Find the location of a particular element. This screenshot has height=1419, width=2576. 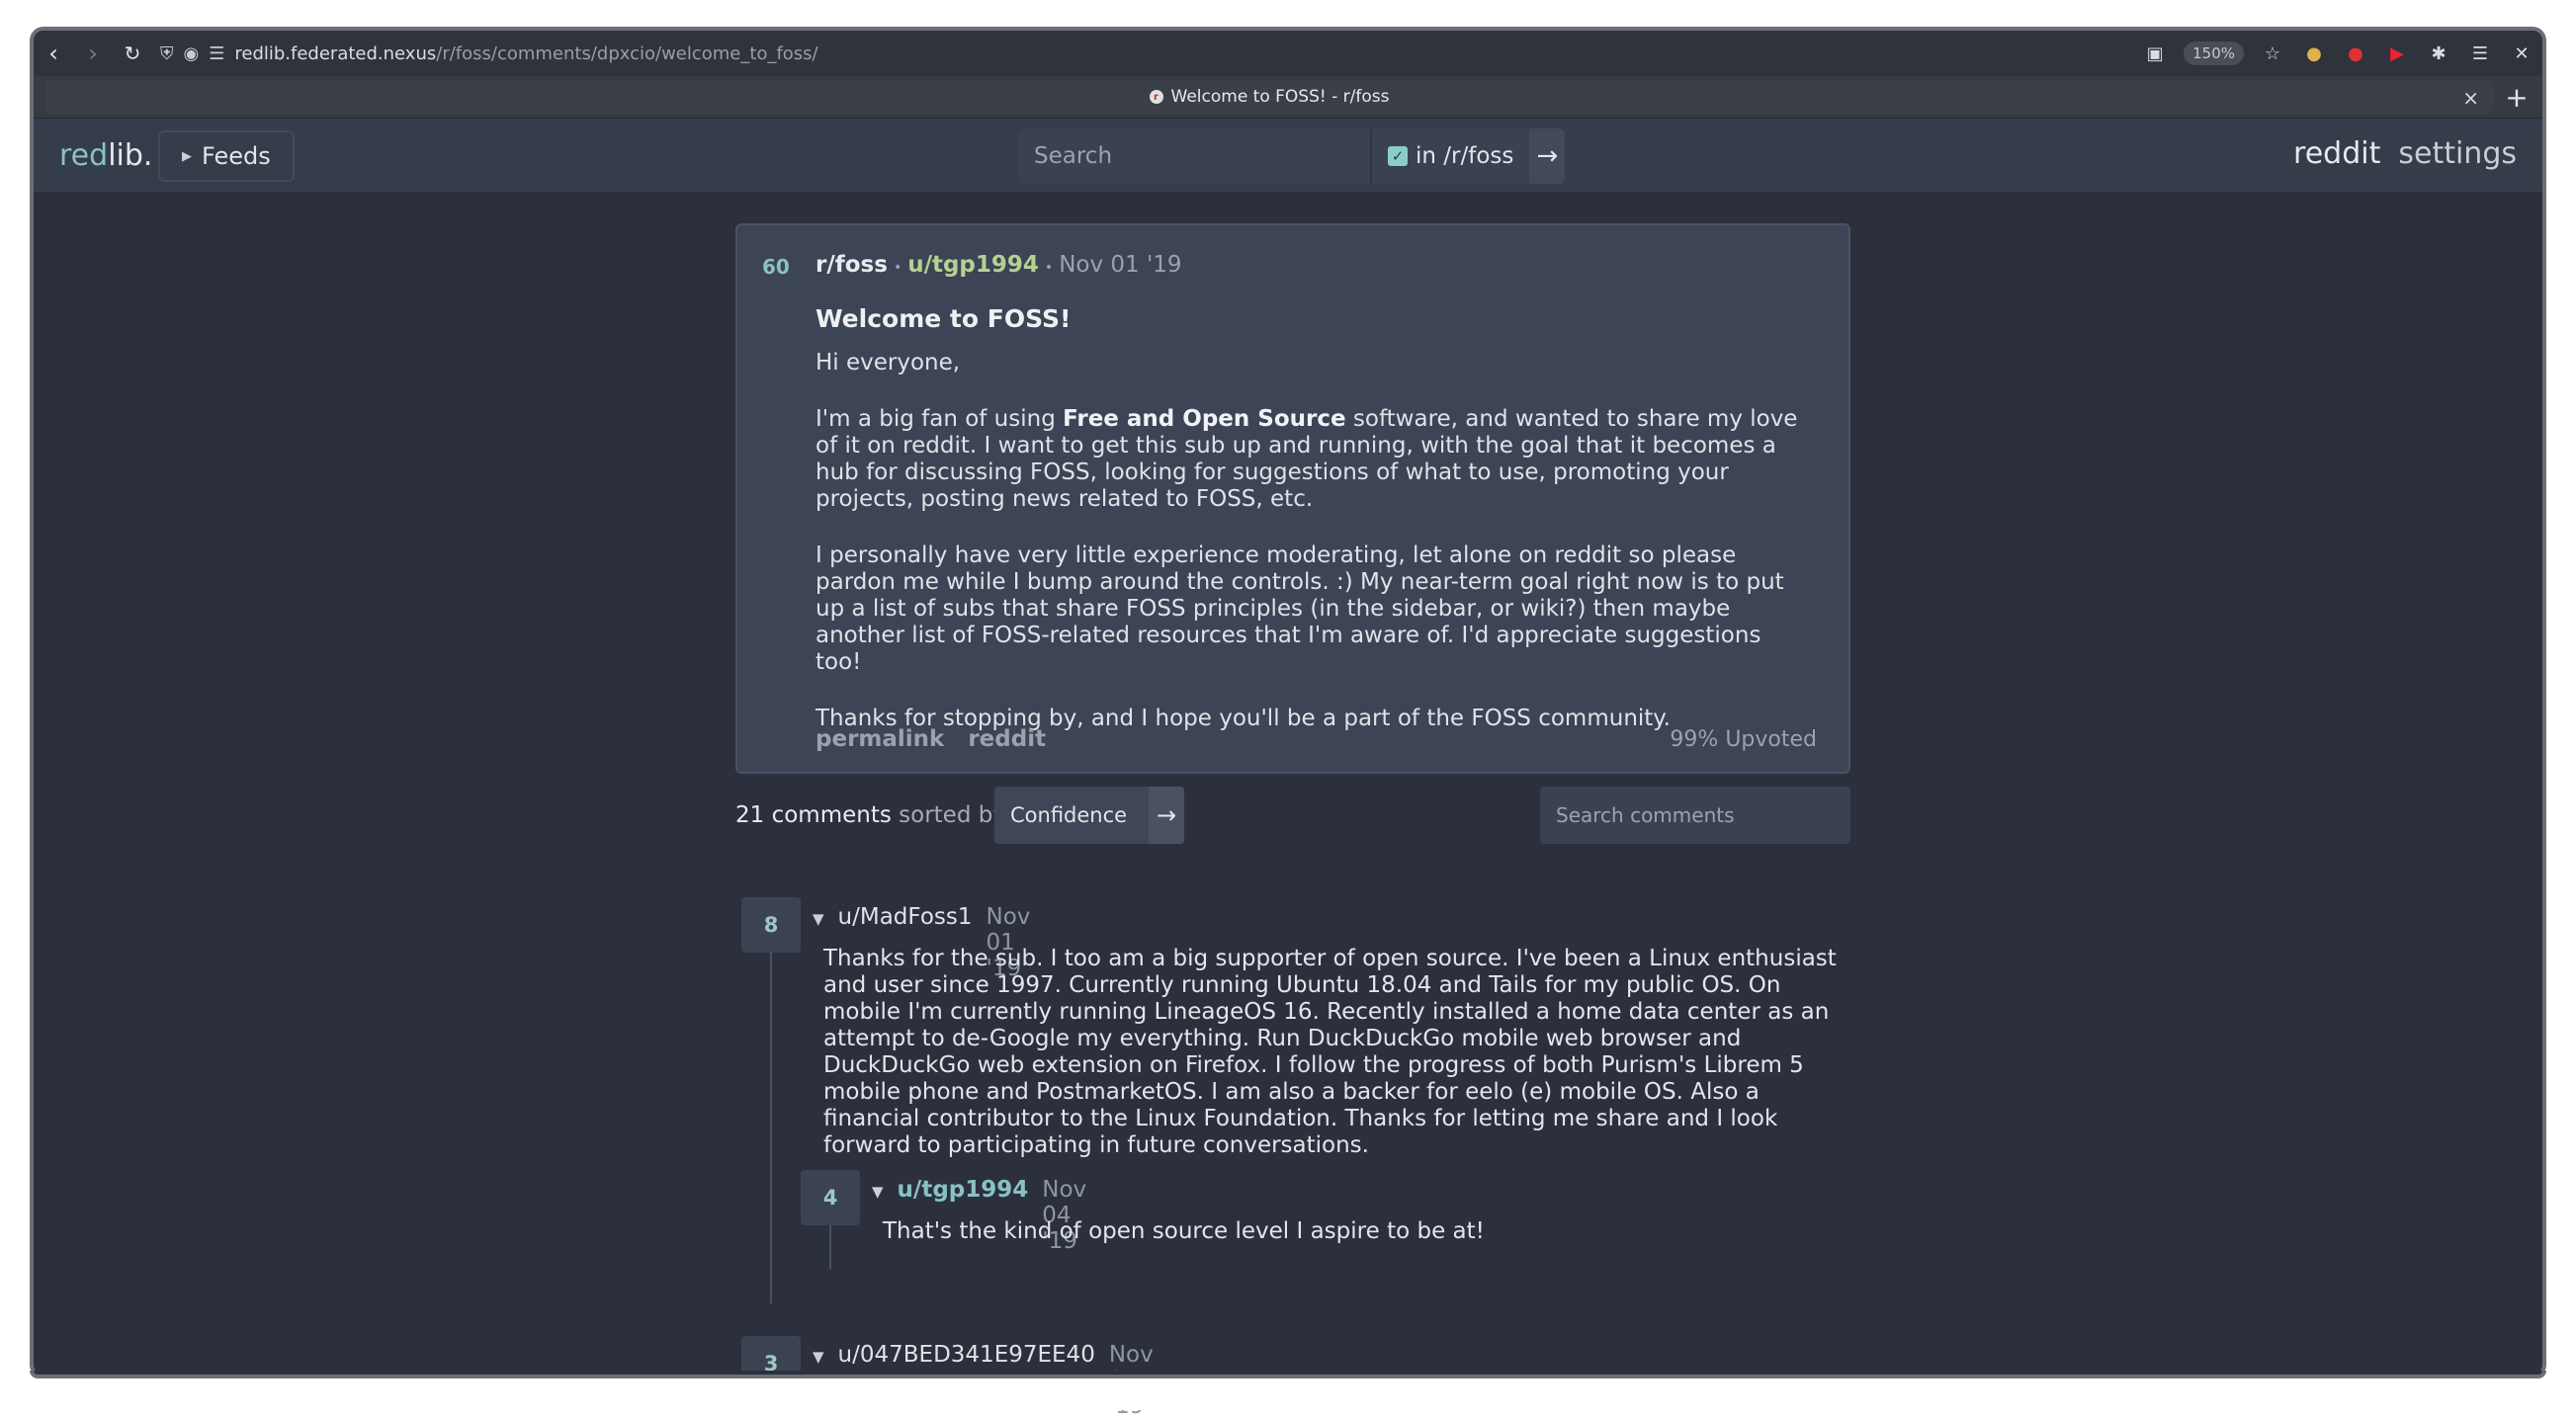

expand-triangle-icon: ▶ is located at coordinates (187, 156).